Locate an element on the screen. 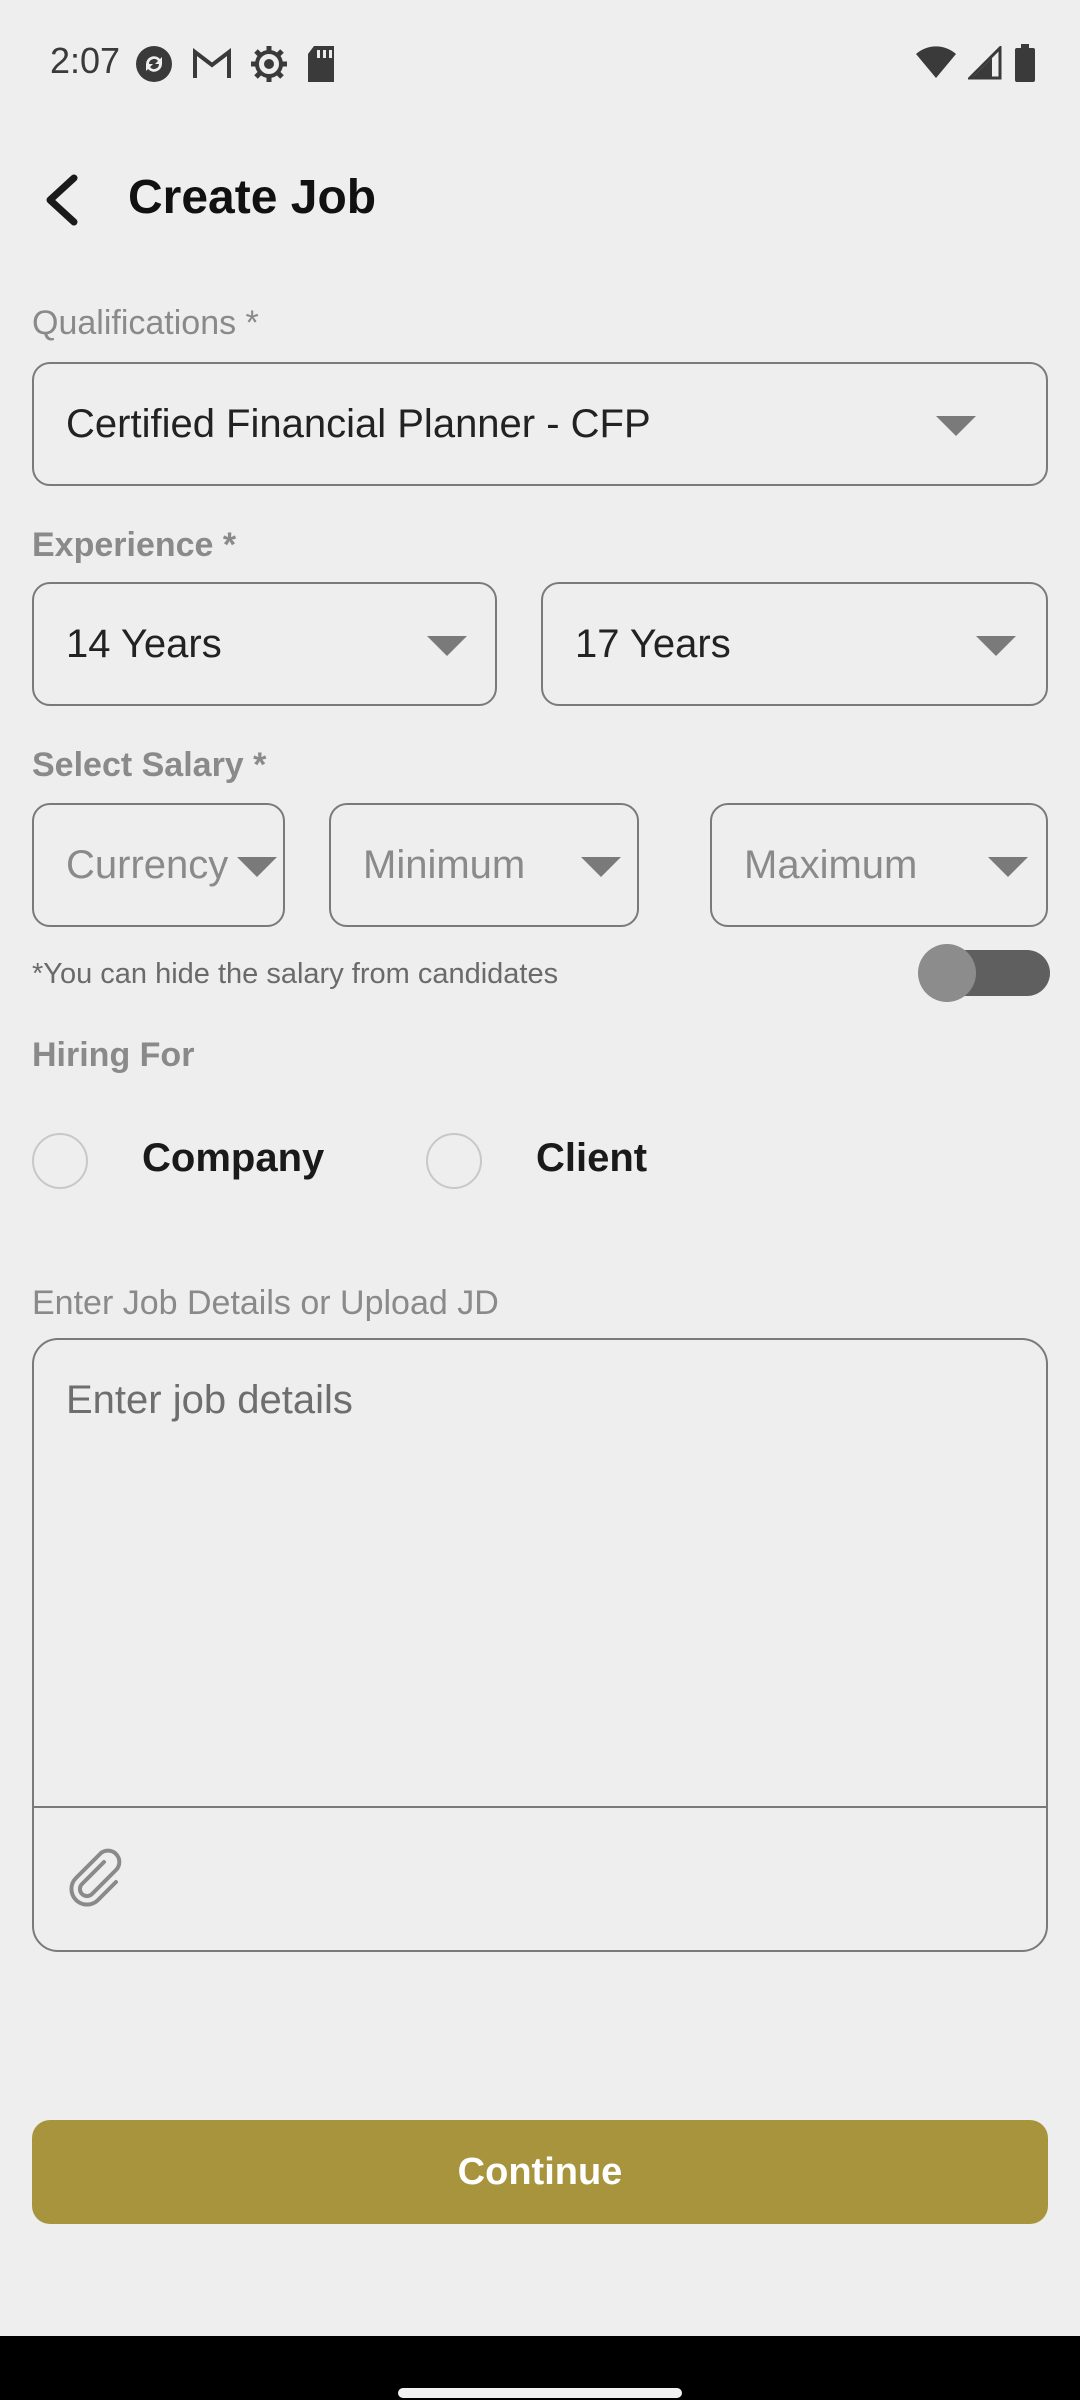  divider is located at coordinates (540, 1807).